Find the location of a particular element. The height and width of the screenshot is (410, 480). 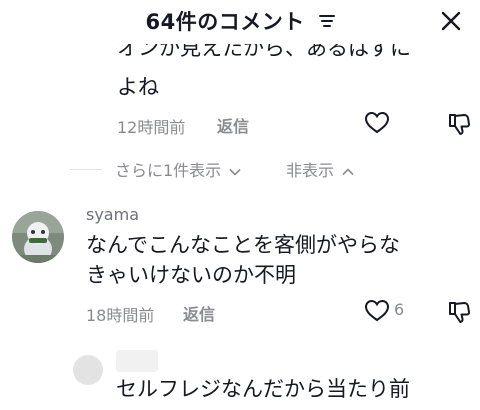

comment-timestamp: 12時間前 is located at coordinates (151, 127).